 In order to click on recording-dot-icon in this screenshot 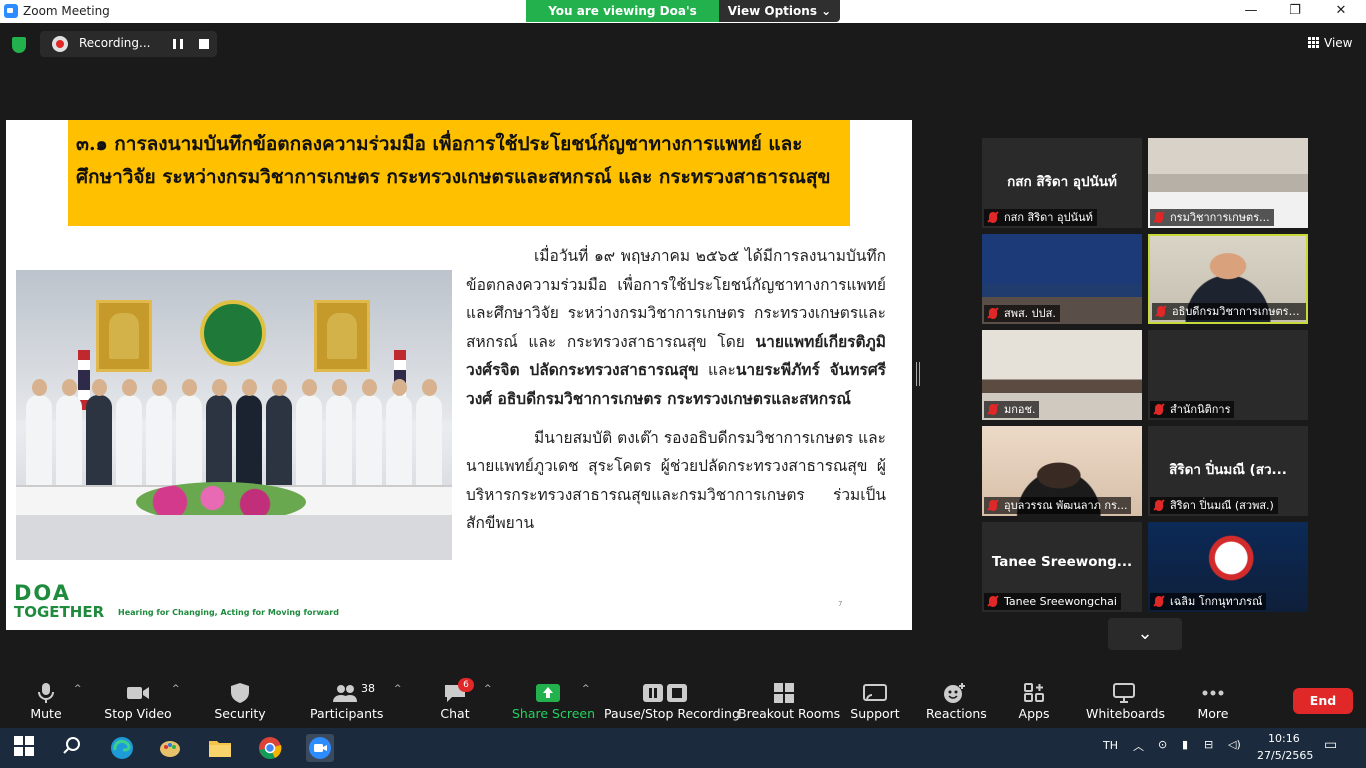, I will do `click(60, 44)`.